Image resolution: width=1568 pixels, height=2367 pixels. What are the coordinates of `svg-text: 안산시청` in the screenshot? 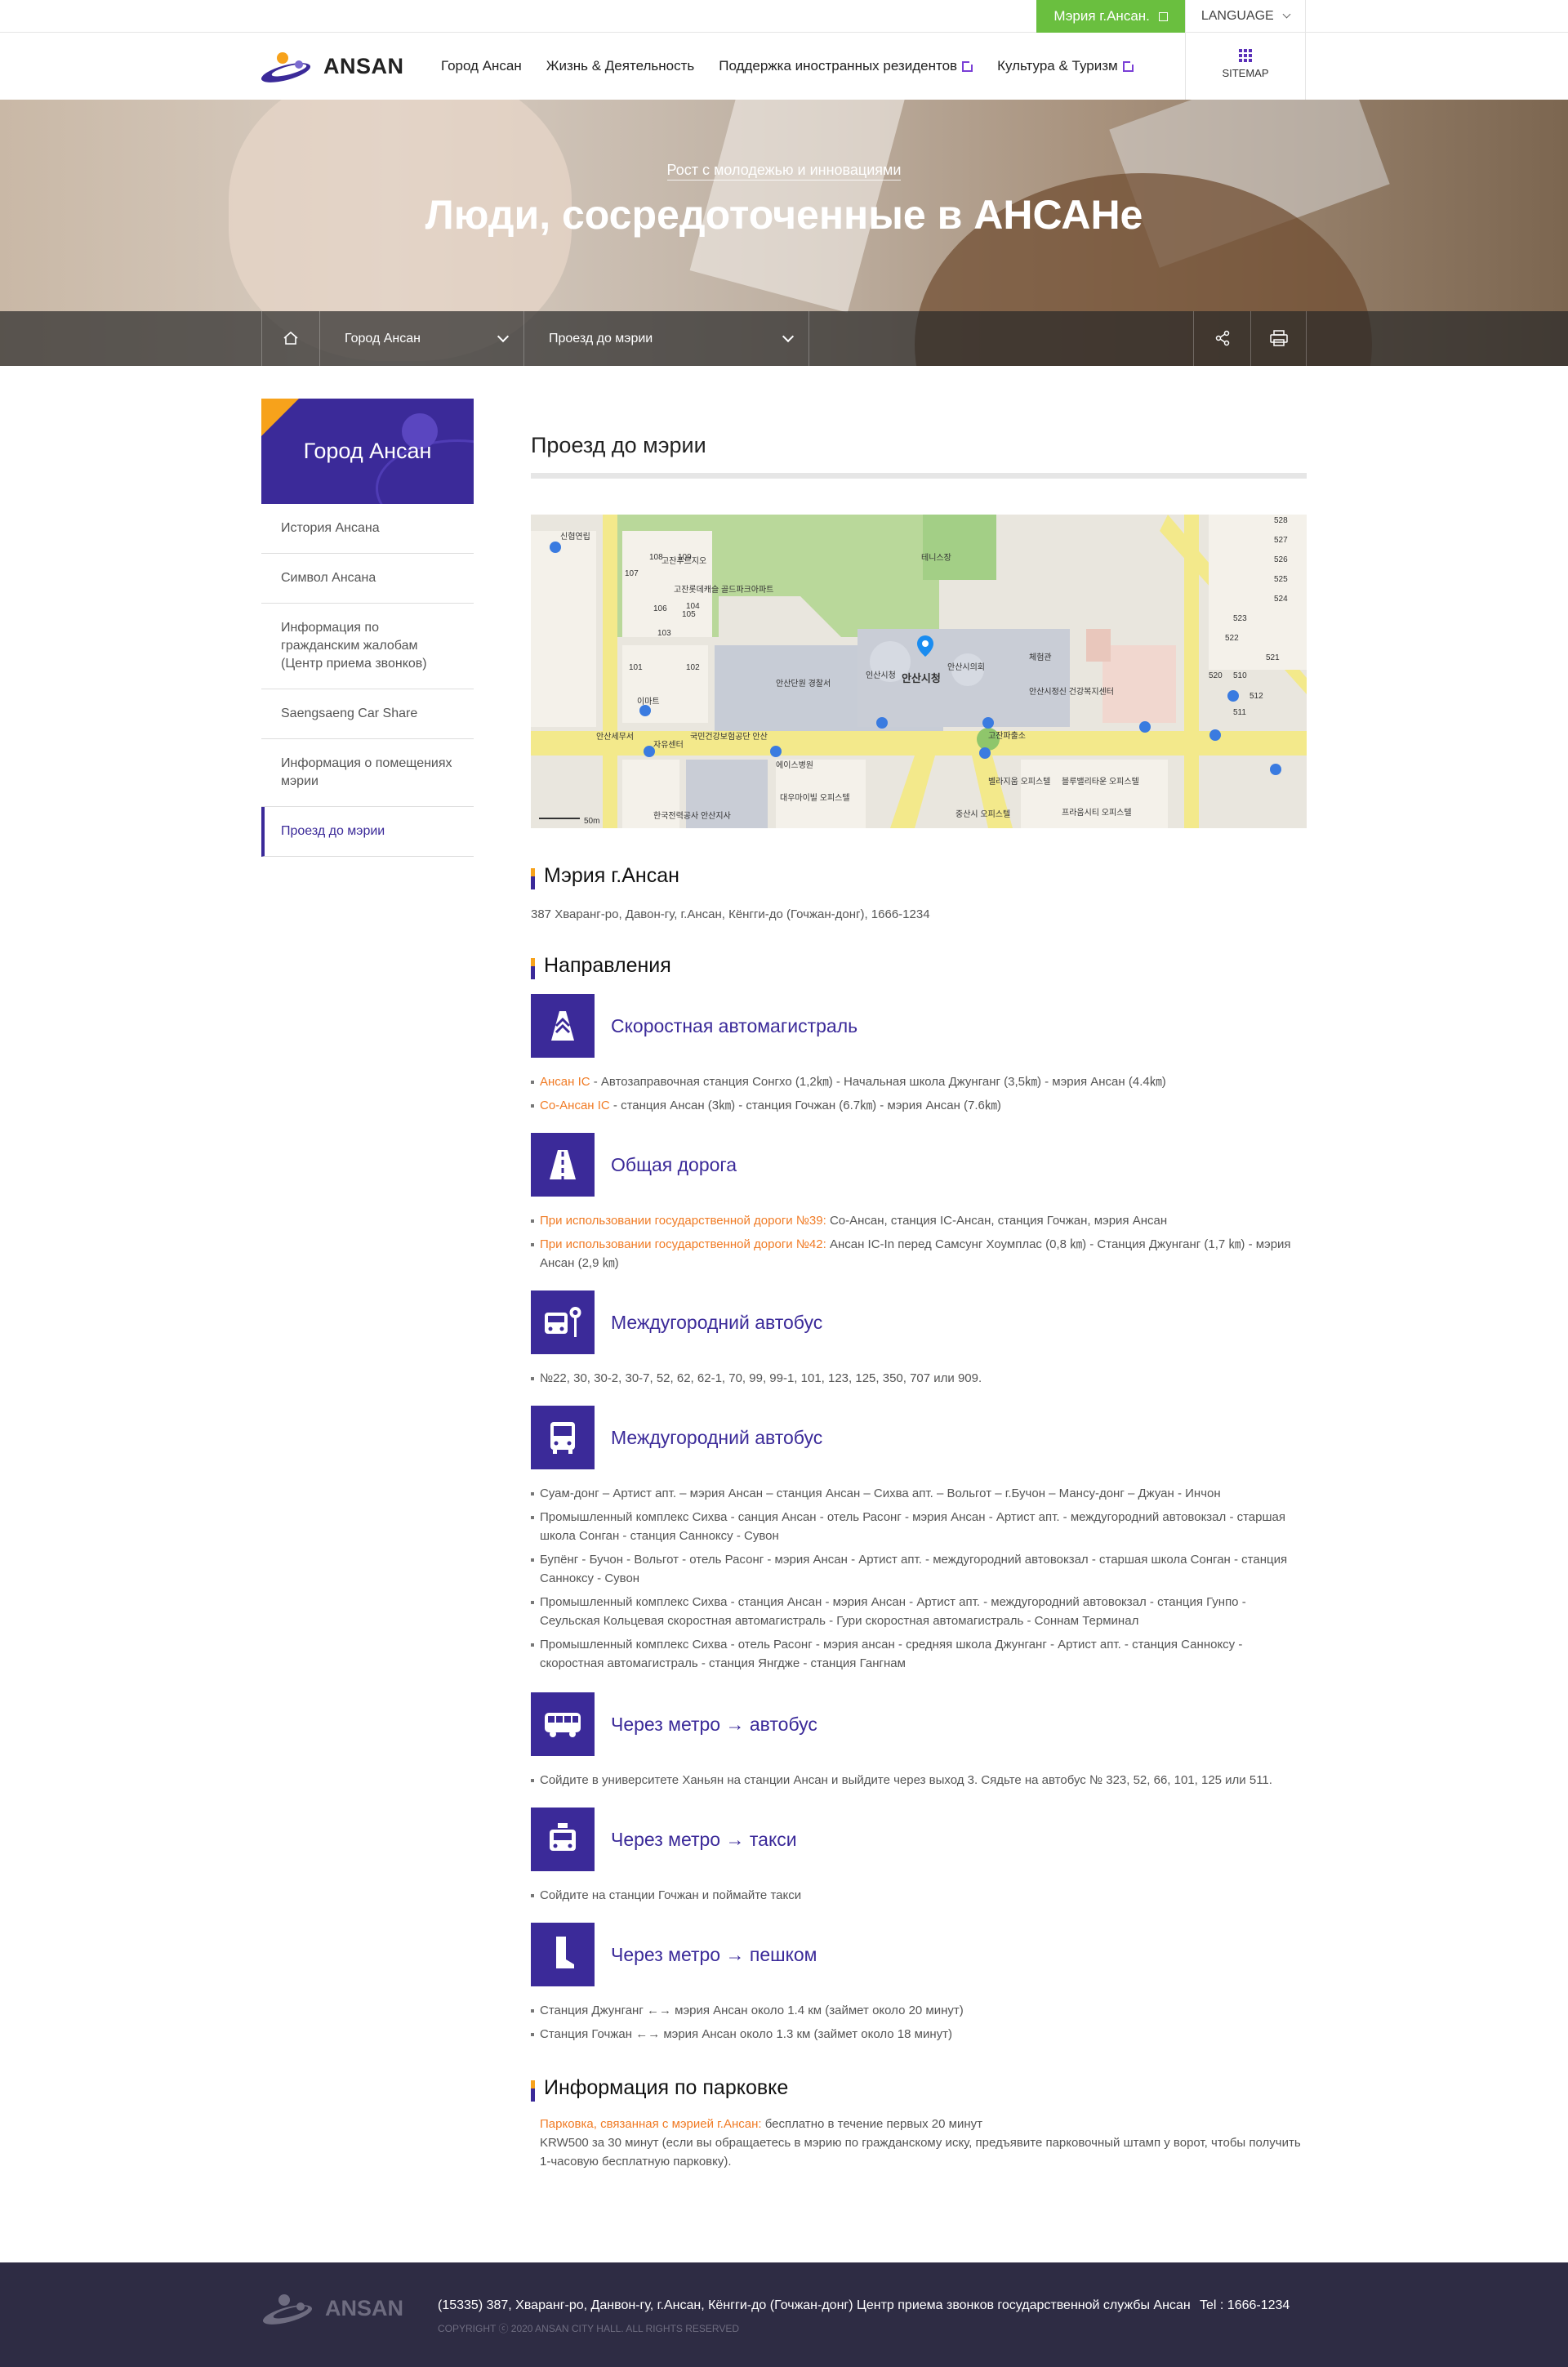 It's located at (921, 678).